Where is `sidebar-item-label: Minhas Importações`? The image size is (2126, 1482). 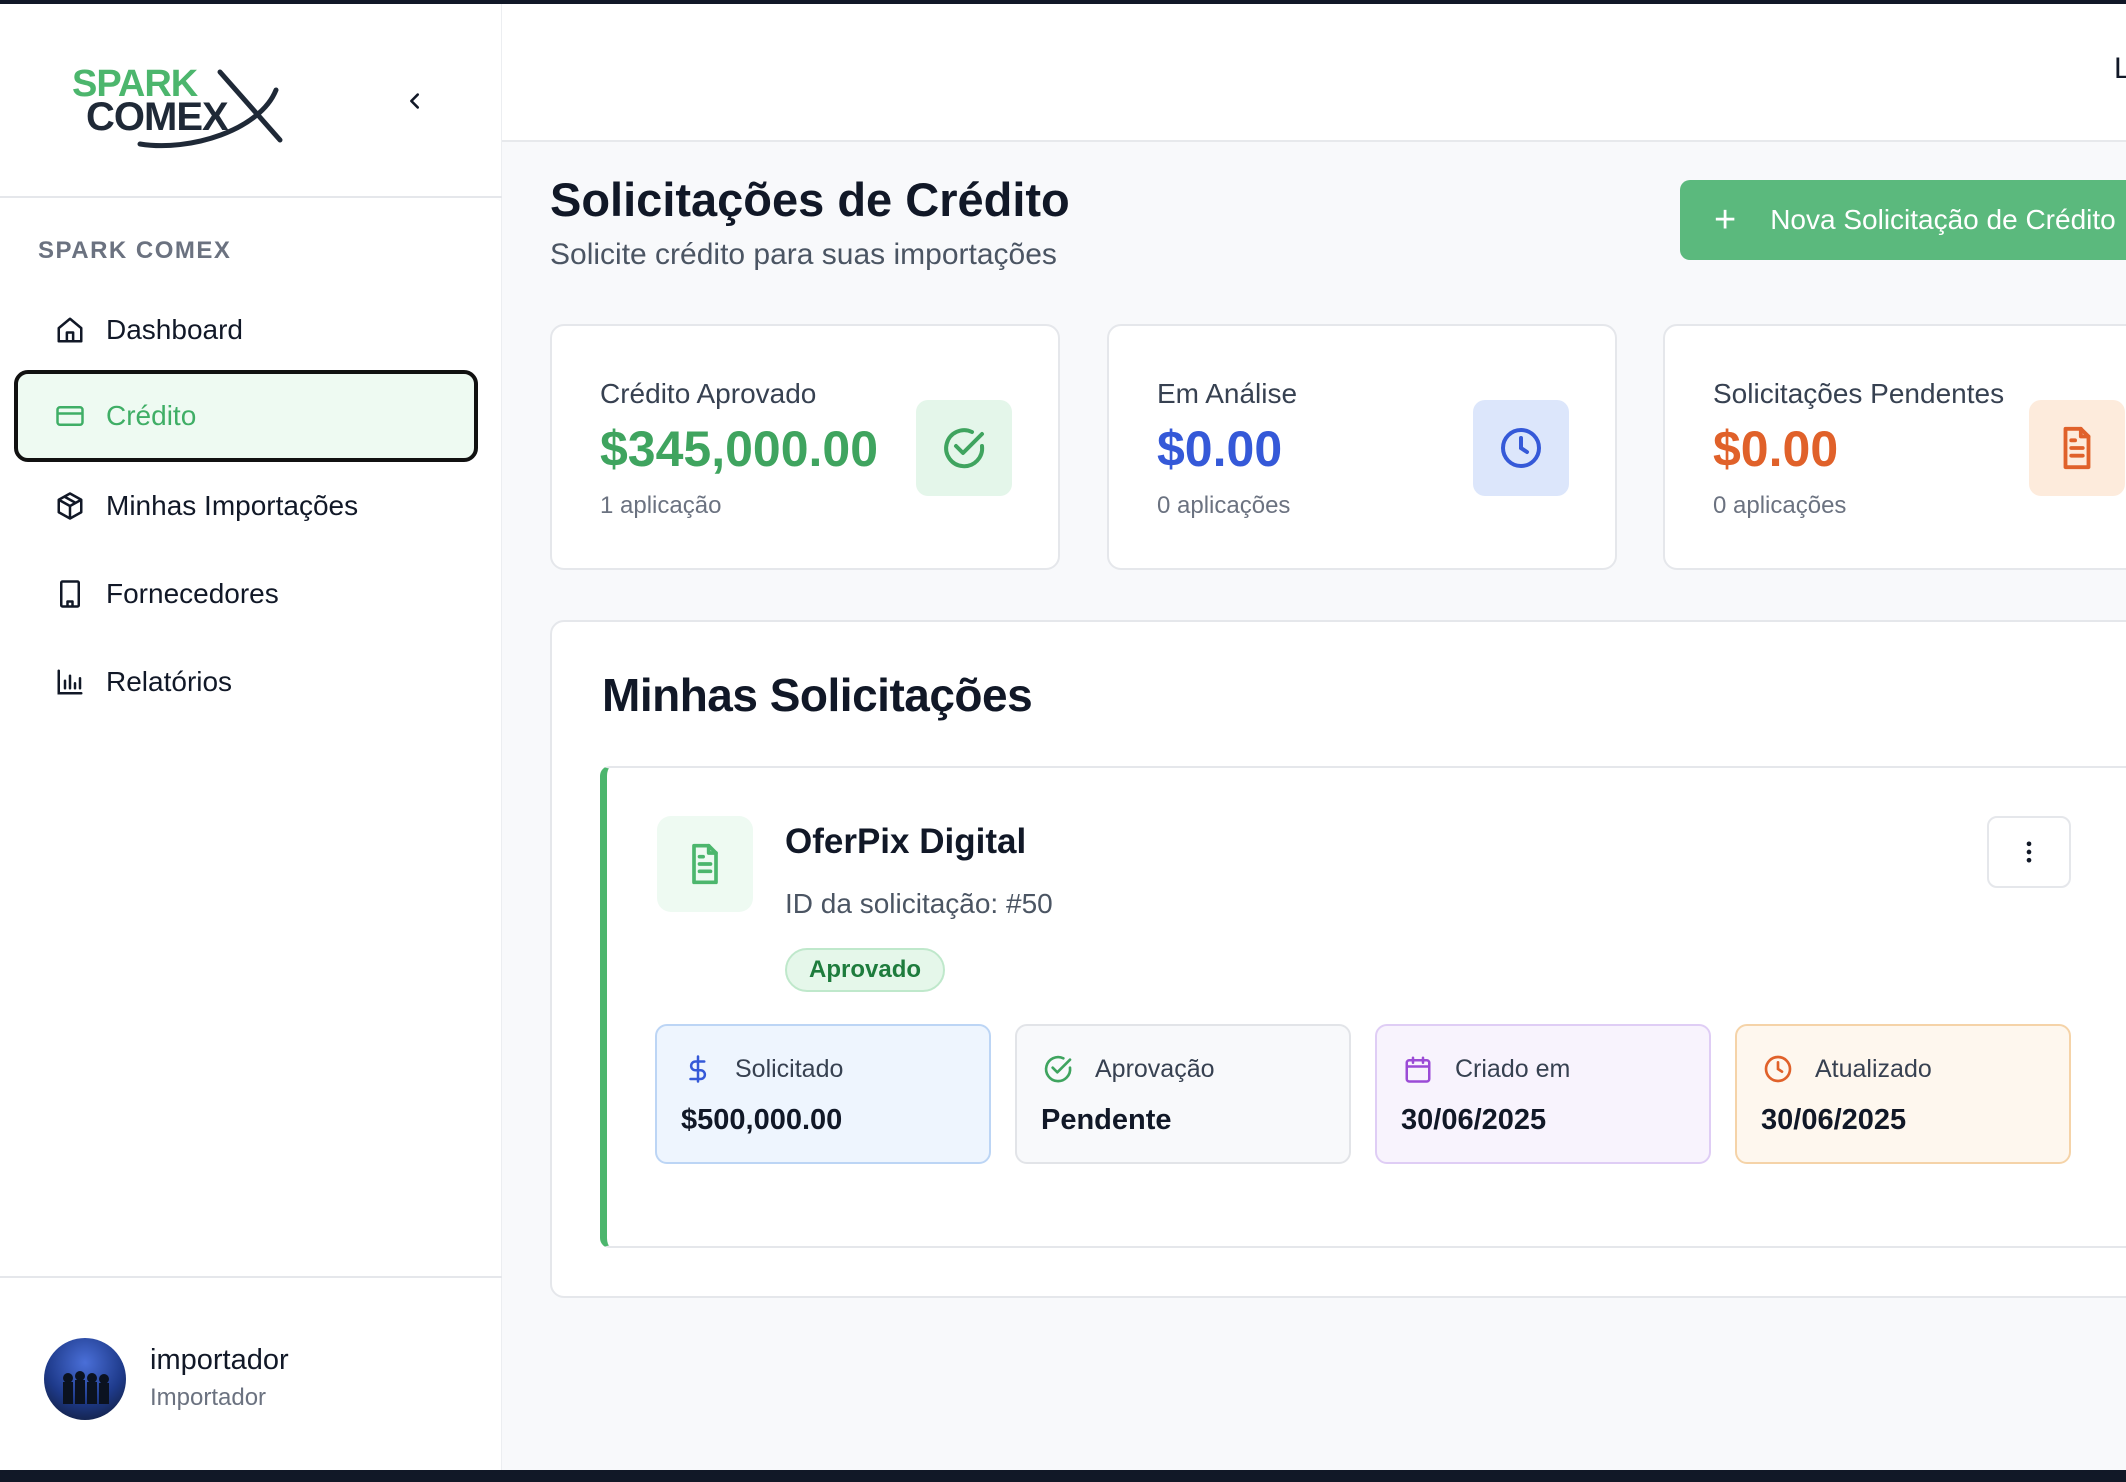
sidebar-item-label: Minhas Importações is located at coordinates (232, 505).